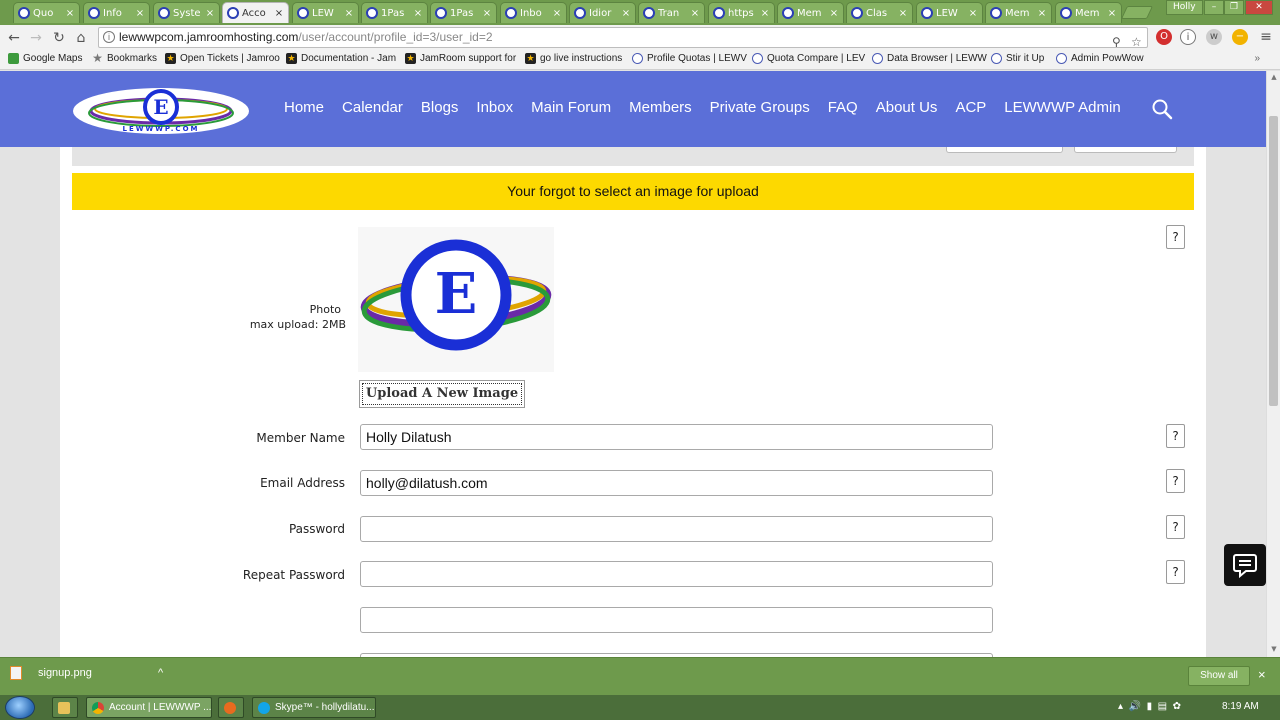 The height and width of the screenshot is (720, 1280). Describe the element at coordinates (1219, 676) in the screenshot. I see `show-all-downloads-button: Show all` at that location.